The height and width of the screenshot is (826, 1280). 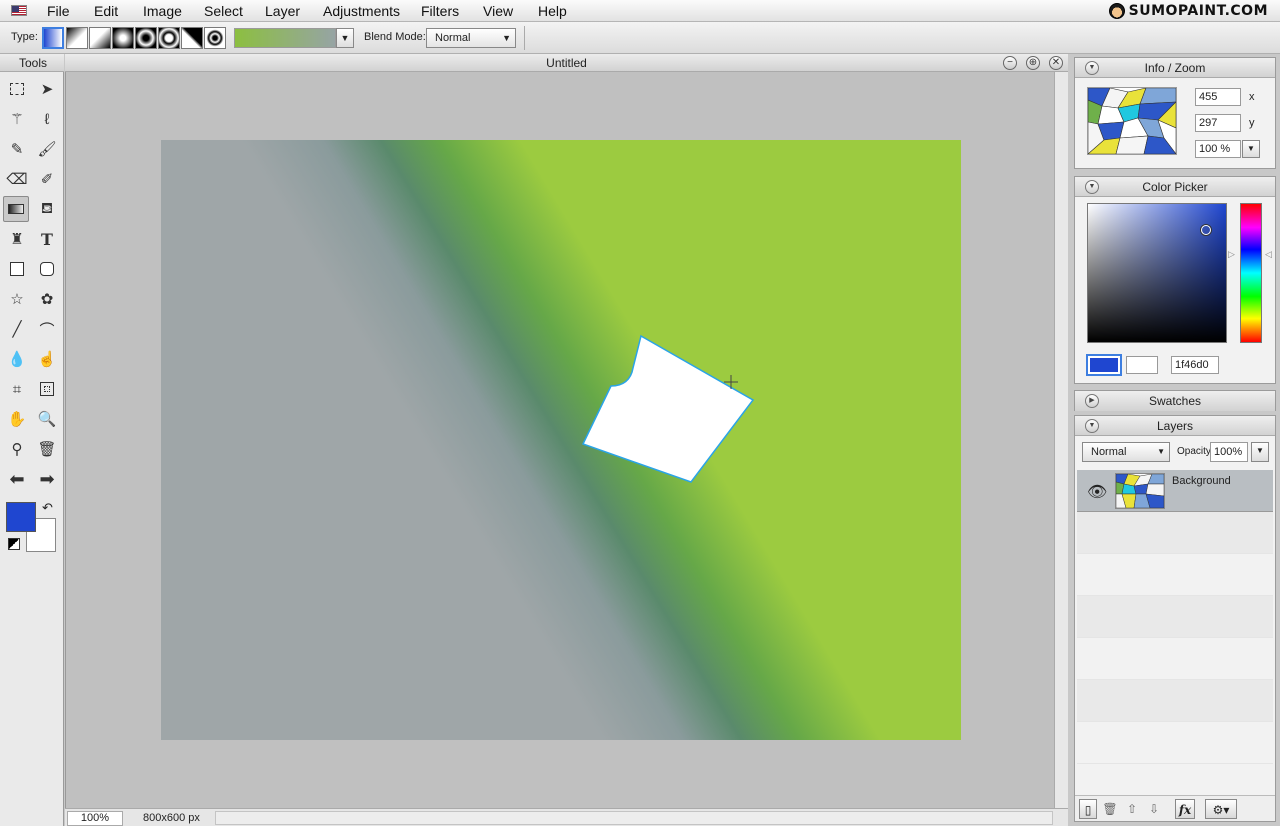 I want to click on gradient-tool, so click(x=16, y=209).